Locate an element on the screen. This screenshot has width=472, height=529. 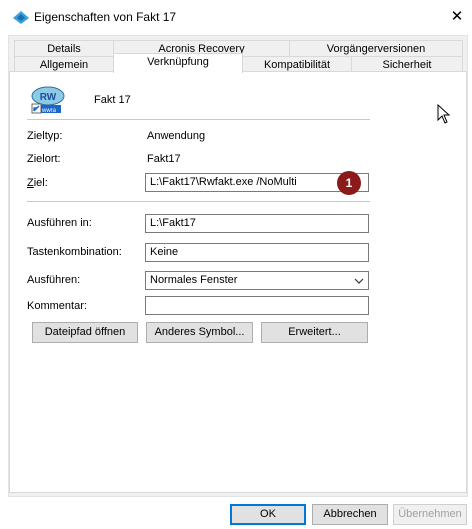
ausfuehren-selected-value: Normales Fenster is located at coordinates (194, 280).